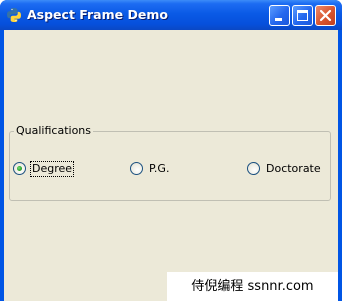 Image resolution: width=342 pixels, height=301 pixels. Describe the element at coordinates (279, 15) in the screenshot. I see `minimize-button` at that location.